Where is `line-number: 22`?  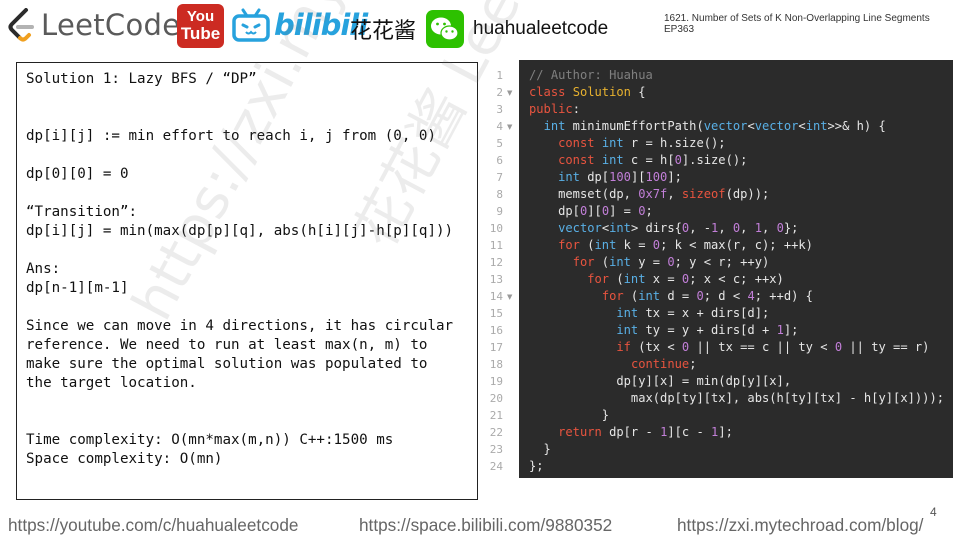
line-number: 22 is located at coordinates (496, 432).